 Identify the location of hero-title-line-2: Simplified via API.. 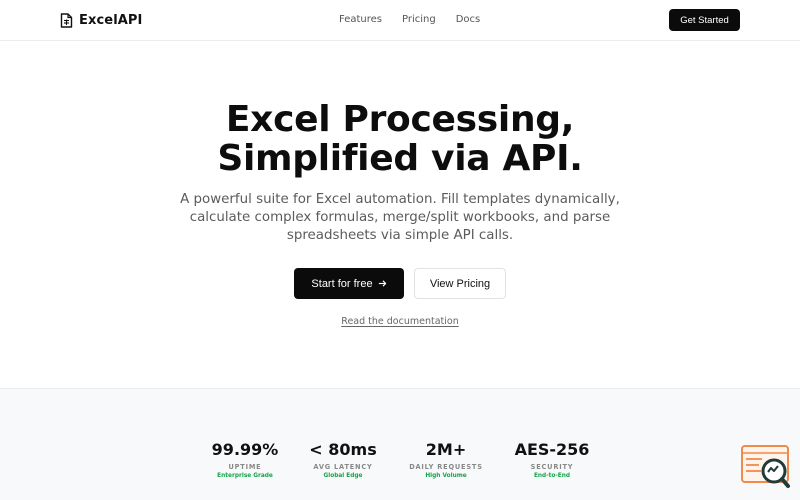
(400, 158).